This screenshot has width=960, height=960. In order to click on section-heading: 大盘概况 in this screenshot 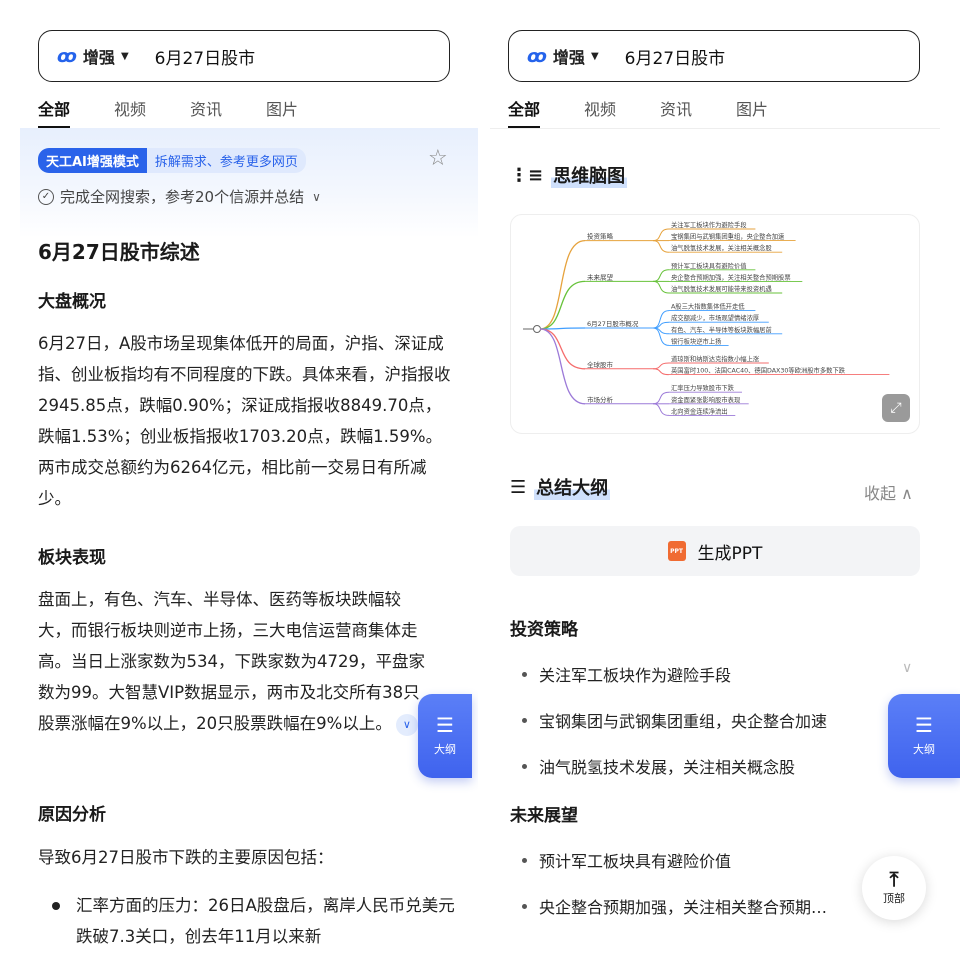, I will do `click(72, 302)`.